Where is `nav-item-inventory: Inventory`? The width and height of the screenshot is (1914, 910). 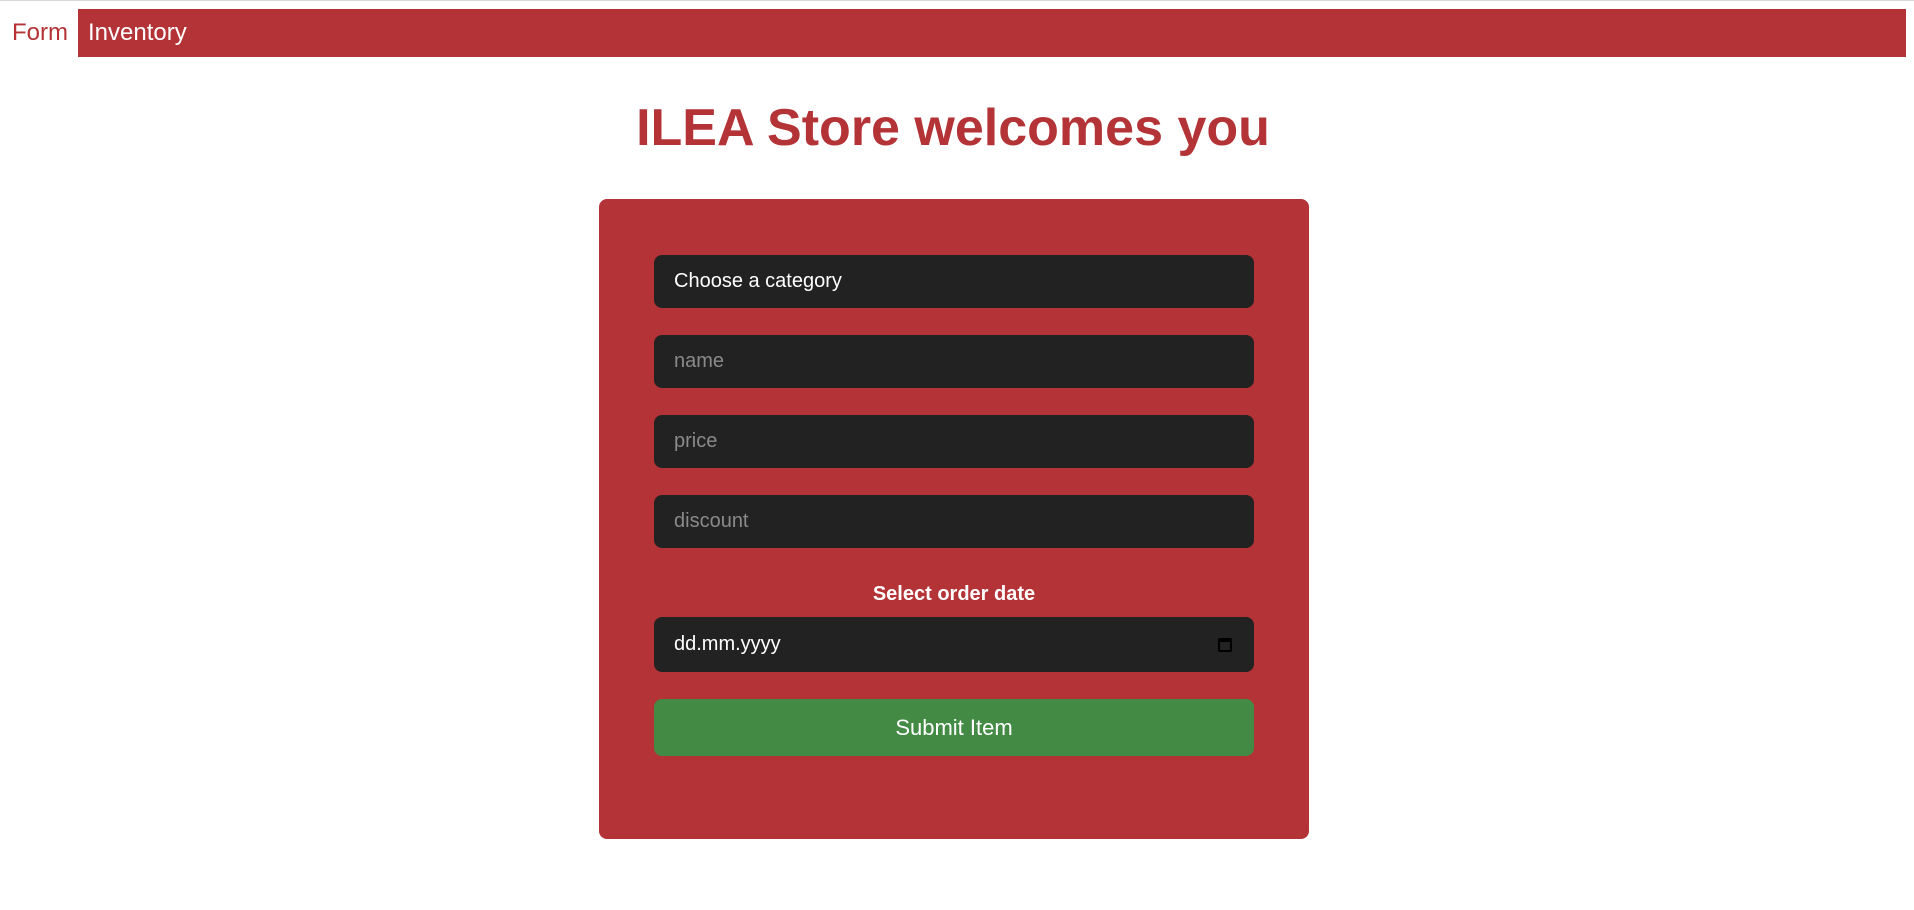 nav-item-inventory: Inventory is located at coordinates (992, 33).